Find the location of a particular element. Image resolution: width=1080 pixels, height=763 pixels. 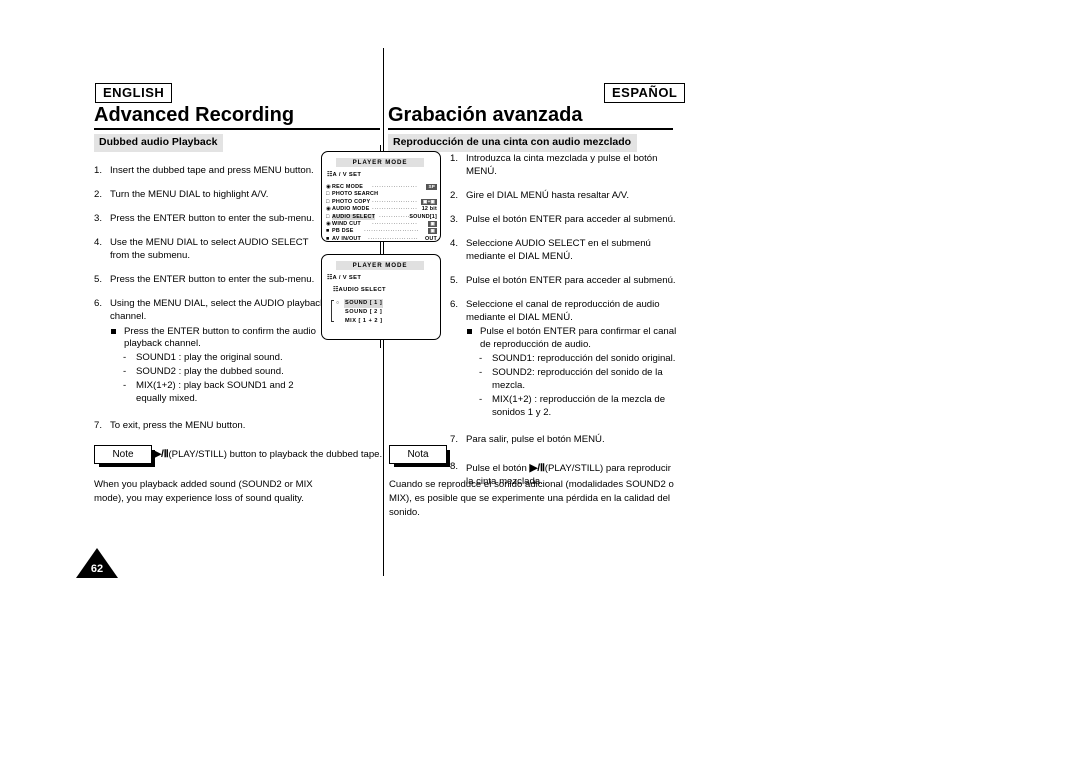

language-badge-spanish: ESPAÑOL is located at coordinates (645, 93).